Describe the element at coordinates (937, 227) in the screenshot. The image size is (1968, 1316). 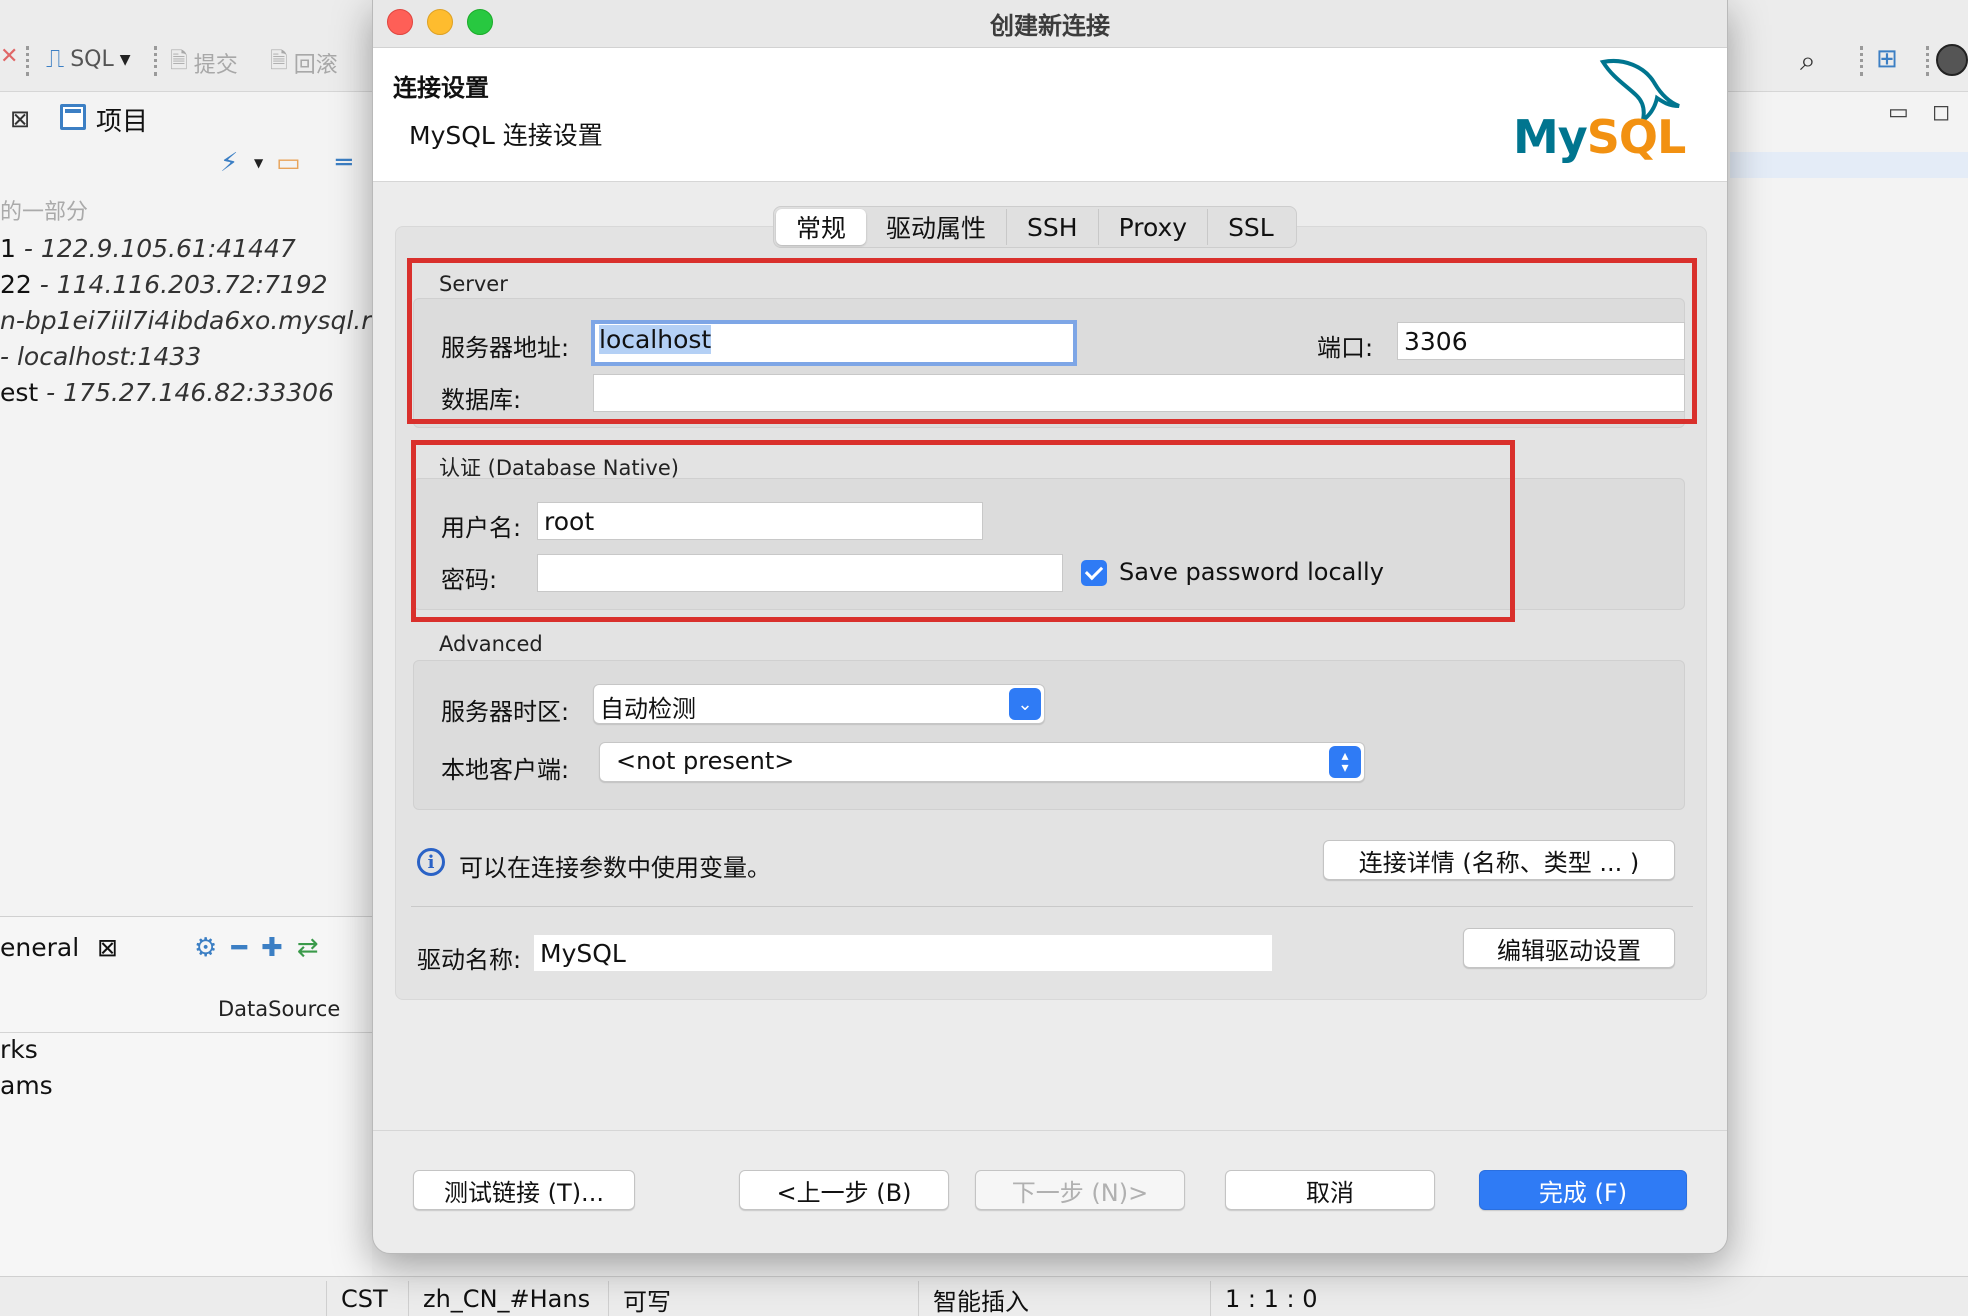
I see `tab-driver-properties: 驱动属性` at that location.